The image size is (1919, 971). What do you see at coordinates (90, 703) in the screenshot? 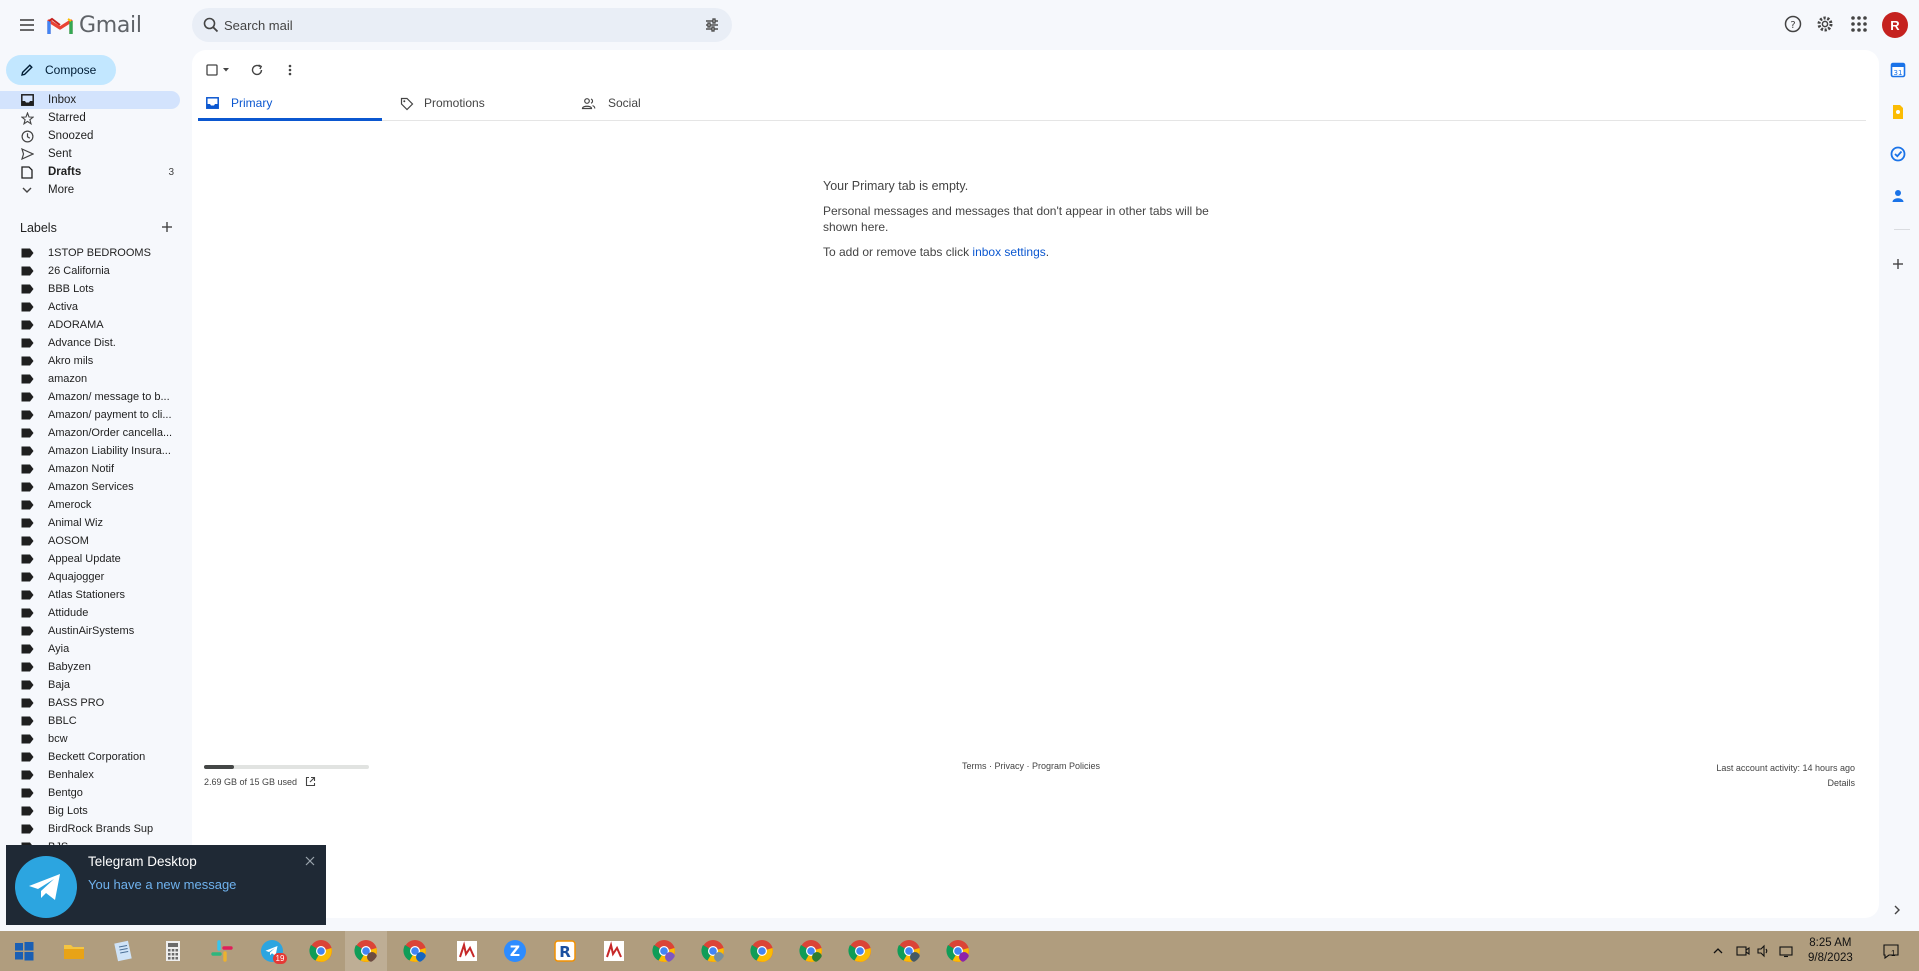
I see `label-item: BASS PRO` at bounding box center [90, 703].